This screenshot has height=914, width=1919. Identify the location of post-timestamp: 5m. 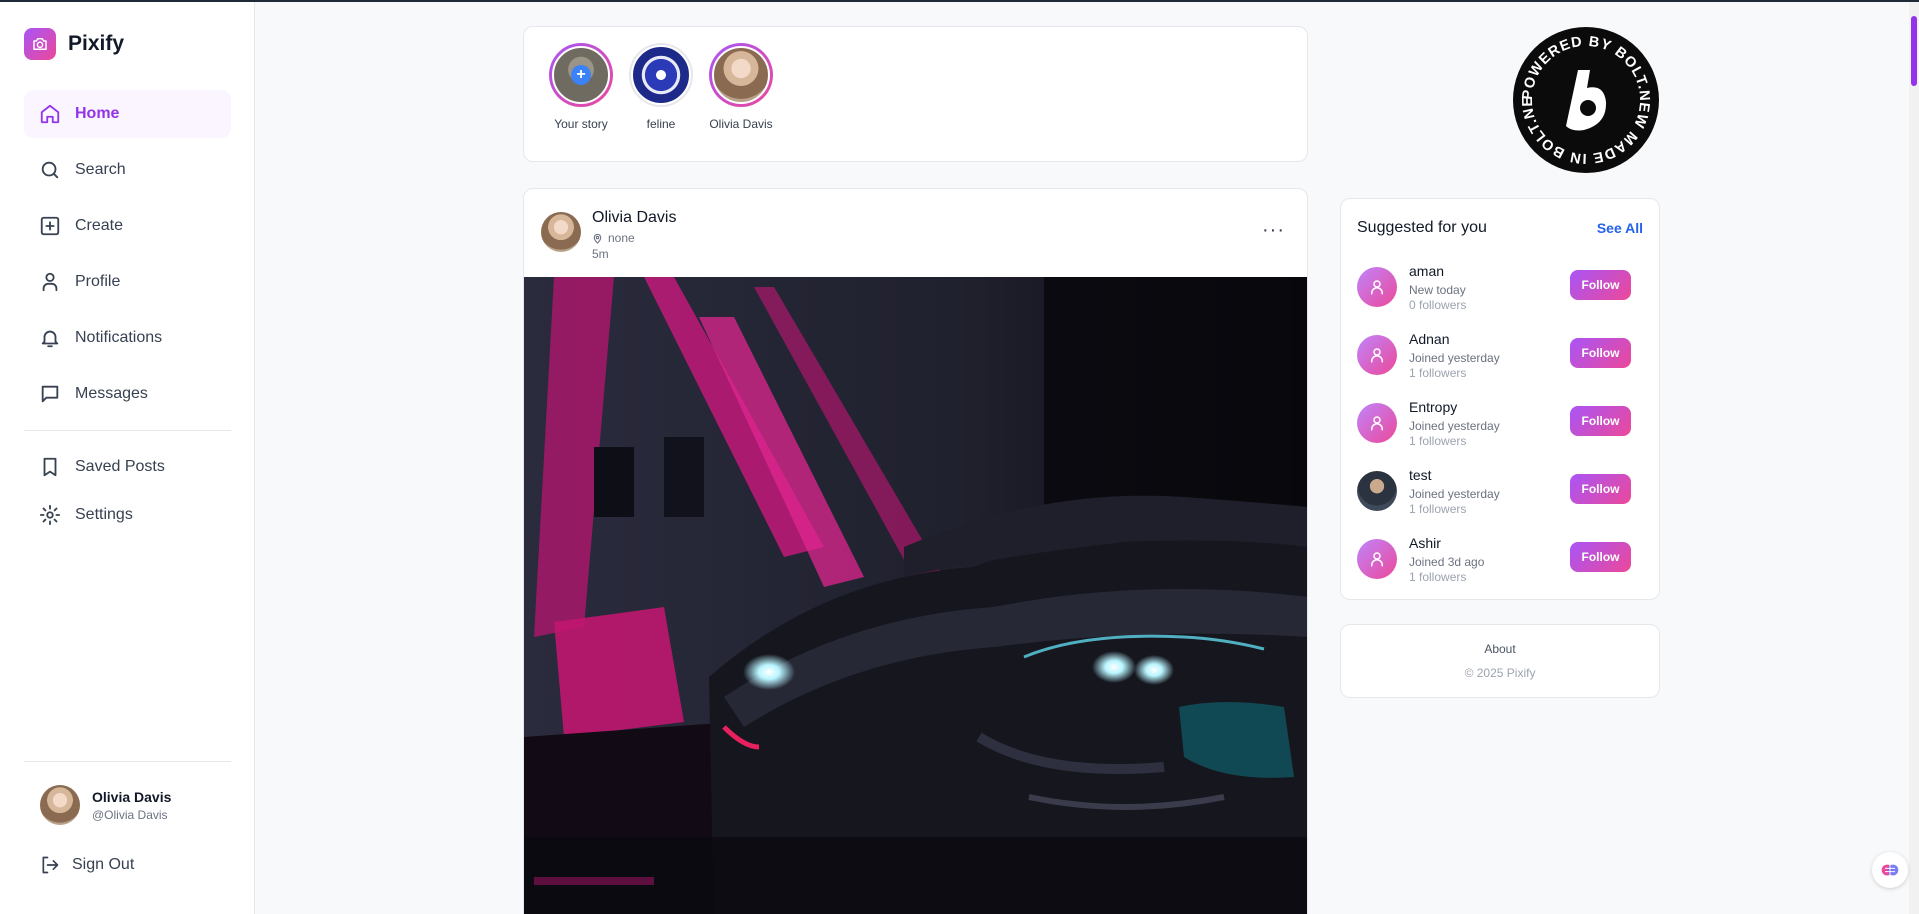
(600, 254).